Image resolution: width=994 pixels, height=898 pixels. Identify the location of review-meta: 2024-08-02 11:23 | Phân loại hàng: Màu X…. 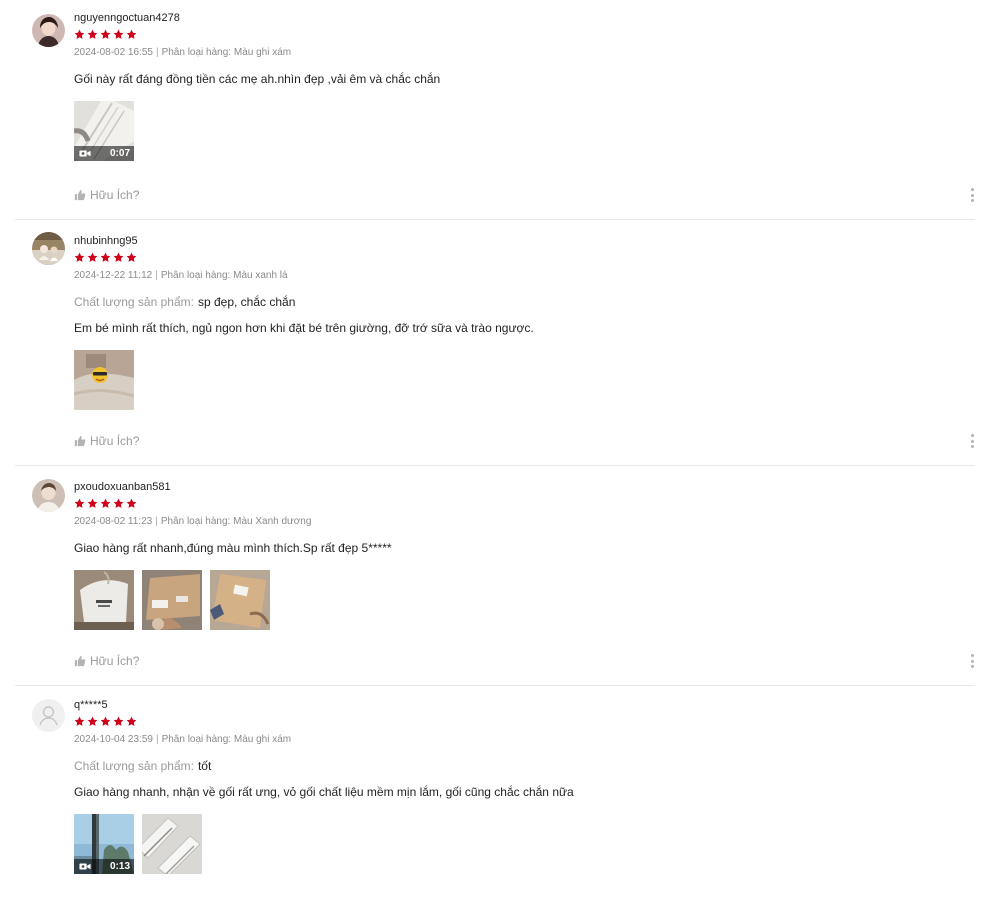
(524, 522).